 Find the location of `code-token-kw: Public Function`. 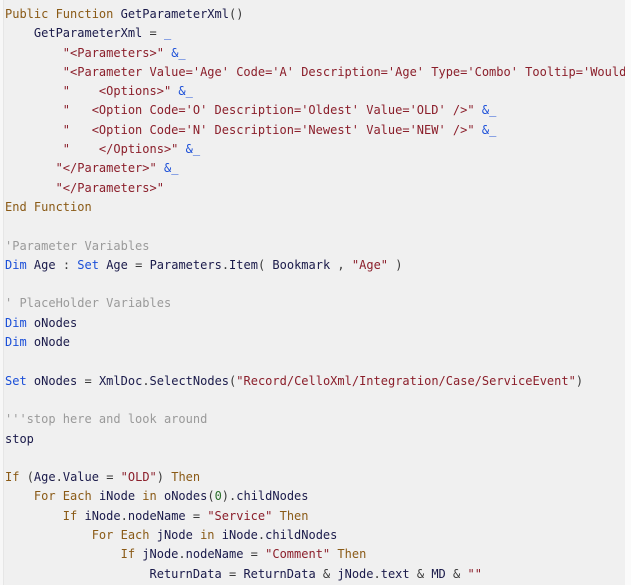

code-token-kw: Public Function is located at coordinates (63, 14).